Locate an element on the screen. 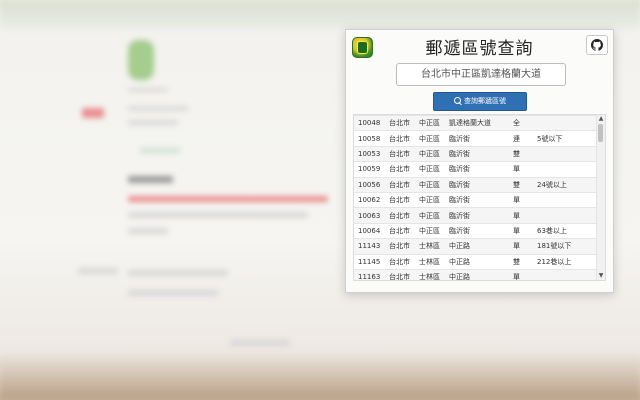  scroll-up-arrow-icon: ▲ is located at coordinates (601, 119).